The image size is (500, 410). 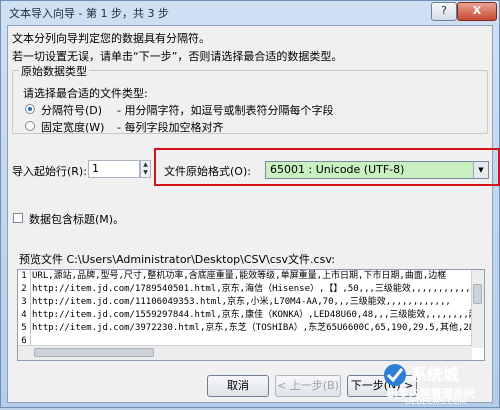 What do you see at coordinates (24, 328) in the screenshot?
I see `line-number: 5` at bounding box center [24, 328].